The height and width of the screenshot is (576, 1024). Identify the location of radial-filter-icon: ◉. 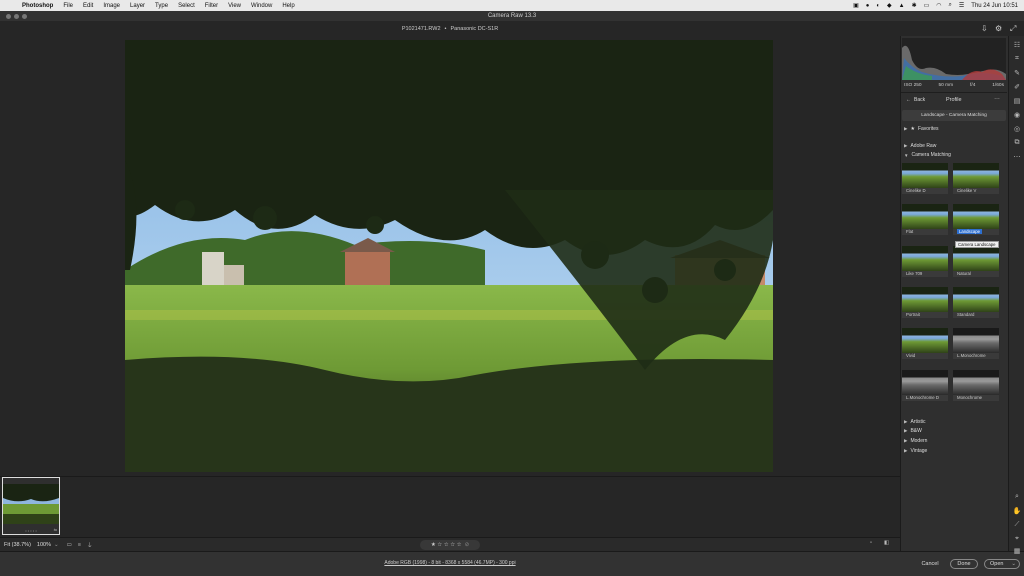
(1017, 115).